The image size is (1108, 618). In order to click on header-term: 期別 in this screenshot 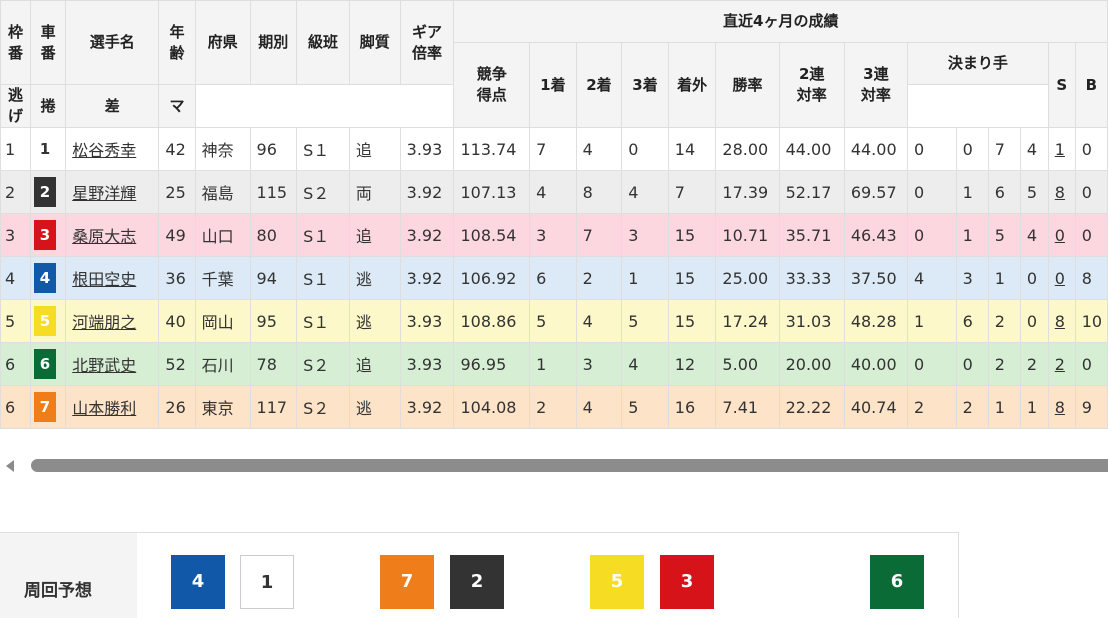, I will do `click(273, 42)`.